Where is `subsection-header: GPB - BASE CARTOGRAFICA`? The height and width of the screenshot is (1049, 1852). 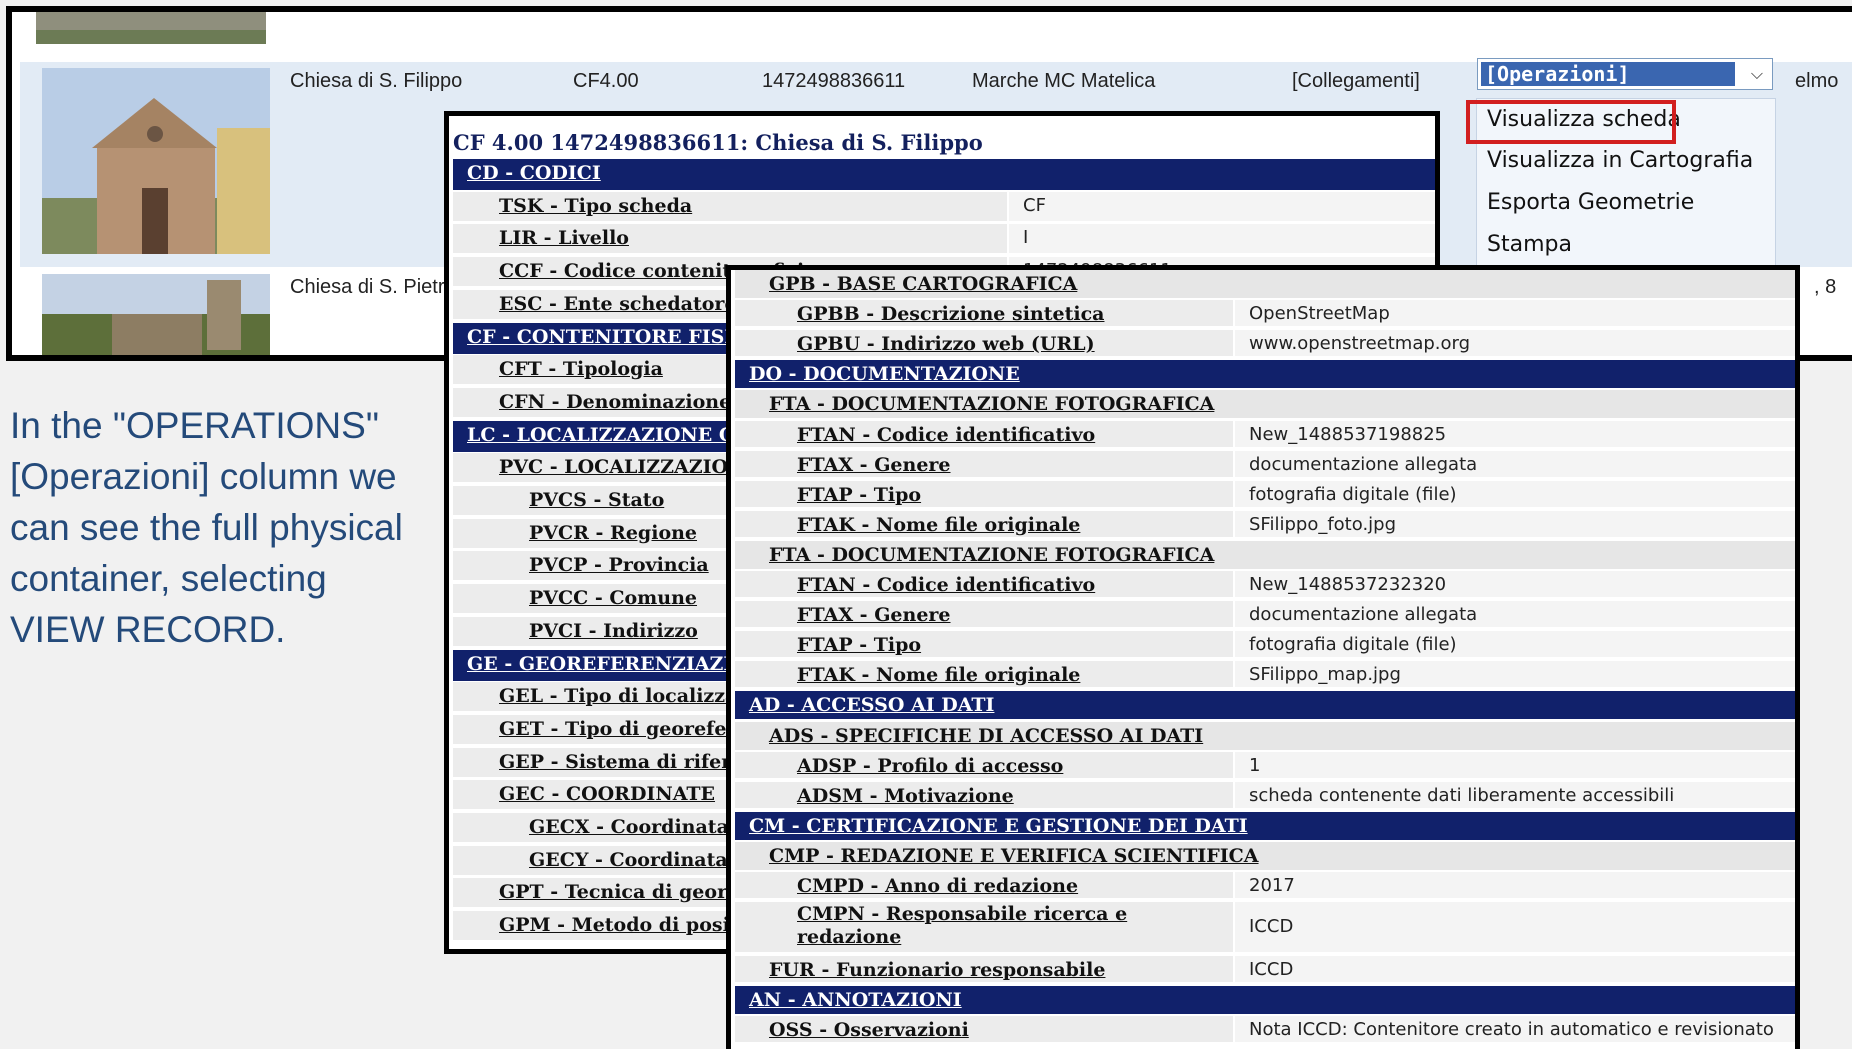
subsection-header: GPB - BASE CARTOGRAFICA is located at coordinates (1265, 284).